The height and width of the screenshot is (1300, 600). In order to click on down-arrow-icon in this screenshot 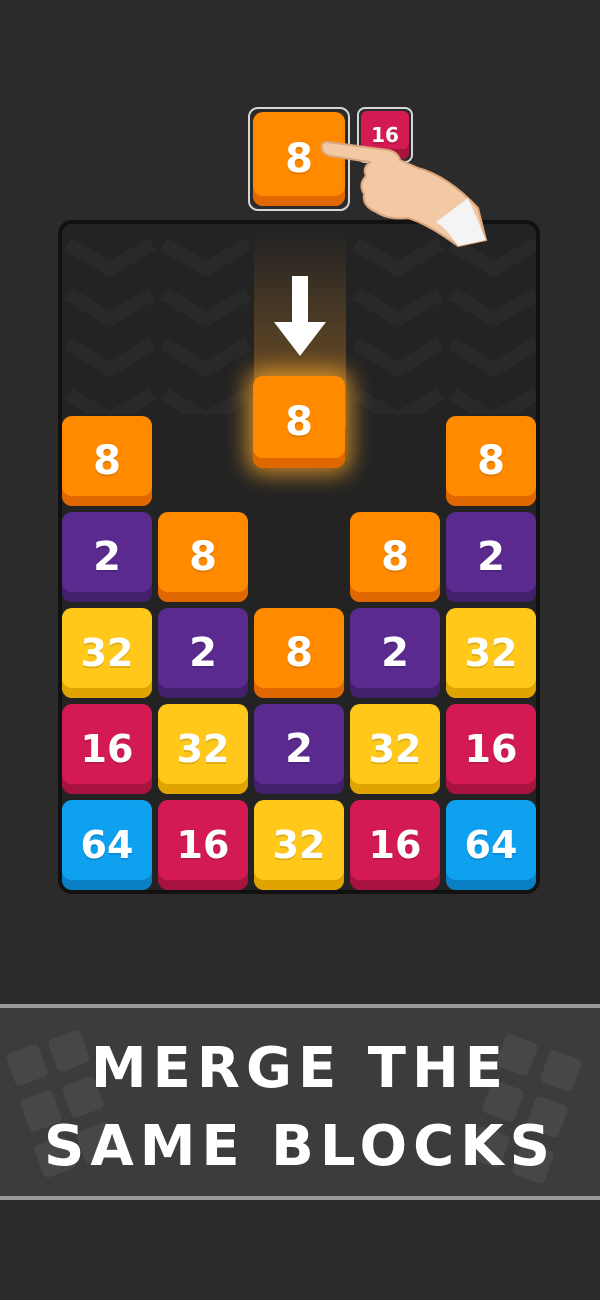, I will do `click(300, 316)`.